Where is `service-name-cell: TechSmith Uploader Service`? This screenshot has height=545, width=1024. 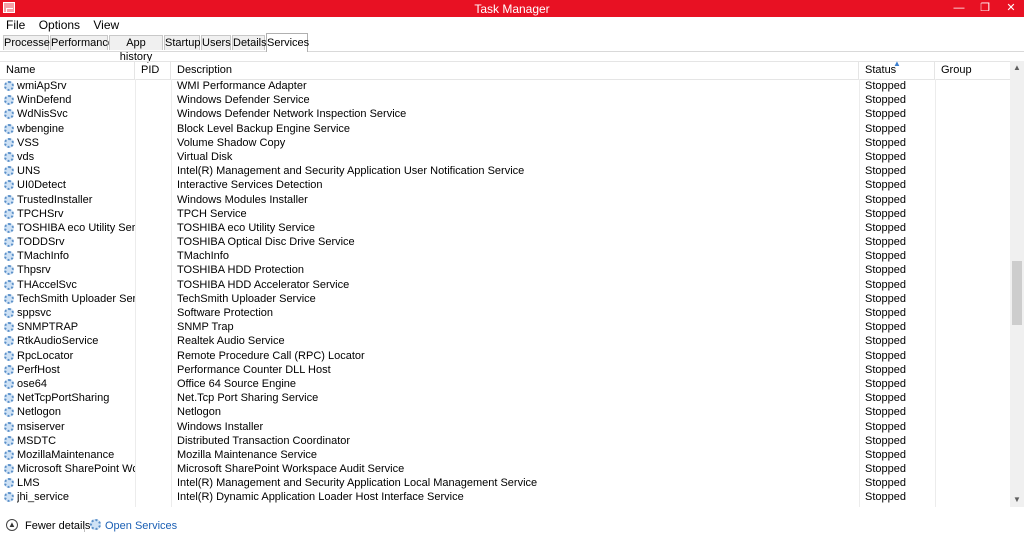
service-name-cell: TechSmith Uploader Service is located at coordinates (76, 298).